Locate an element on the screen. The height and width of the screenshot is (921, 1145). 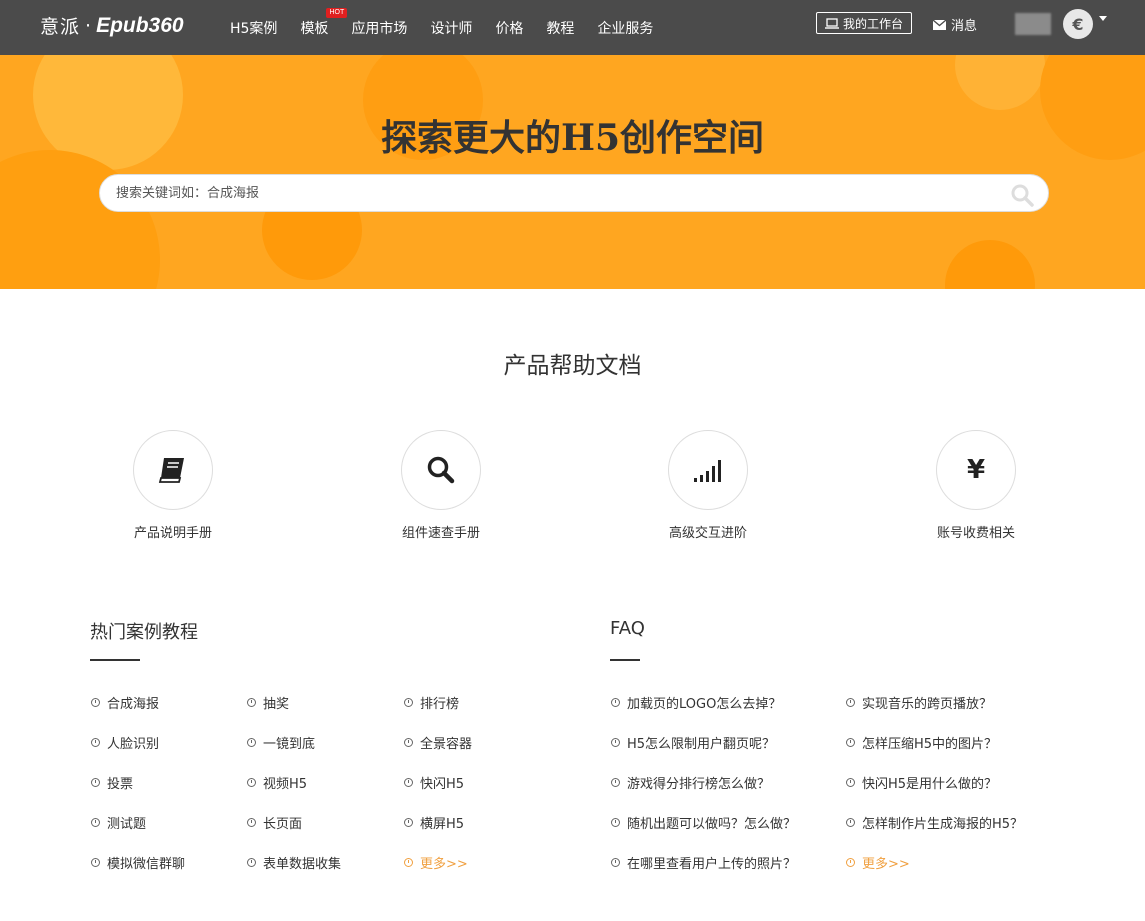
list-item: 怎样制作片生成海报的H5？ is located at coordinates (934, 822).